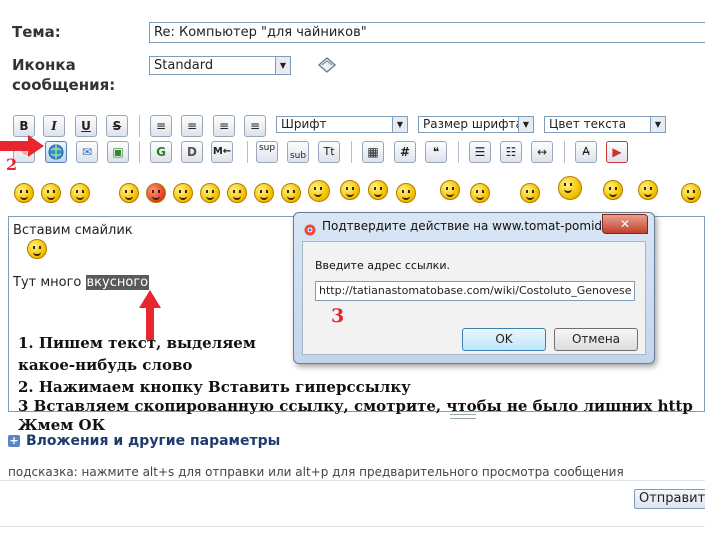 This screenshot has width=705, height=535. I want to click on subscript-button: sub, so click(298, 152).